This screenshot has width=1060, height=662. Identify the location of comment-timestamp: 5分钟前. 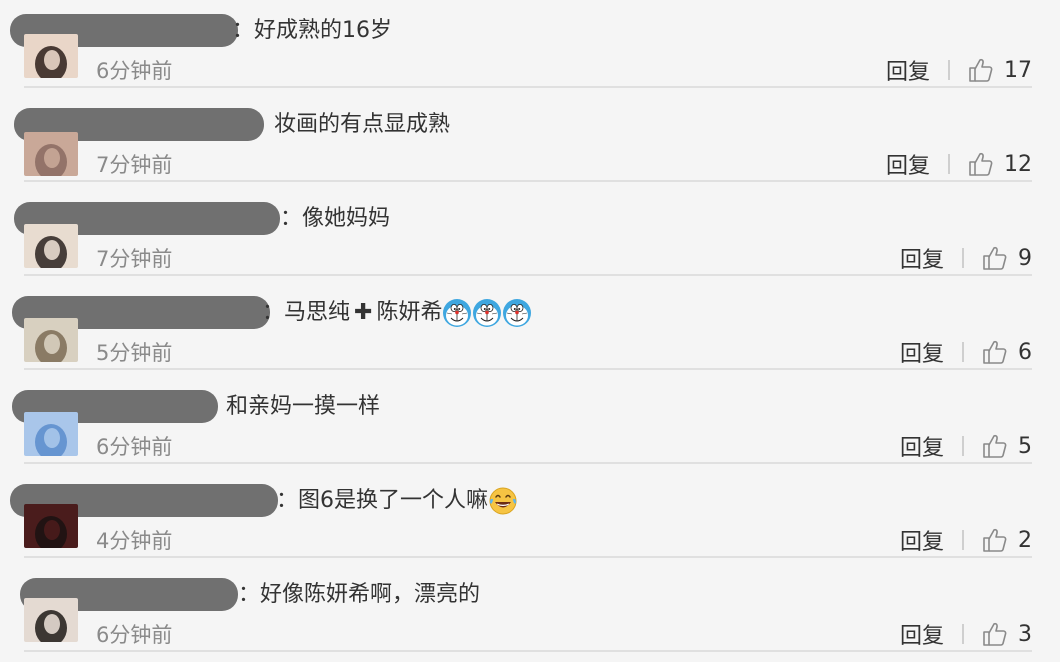
(134, 353).